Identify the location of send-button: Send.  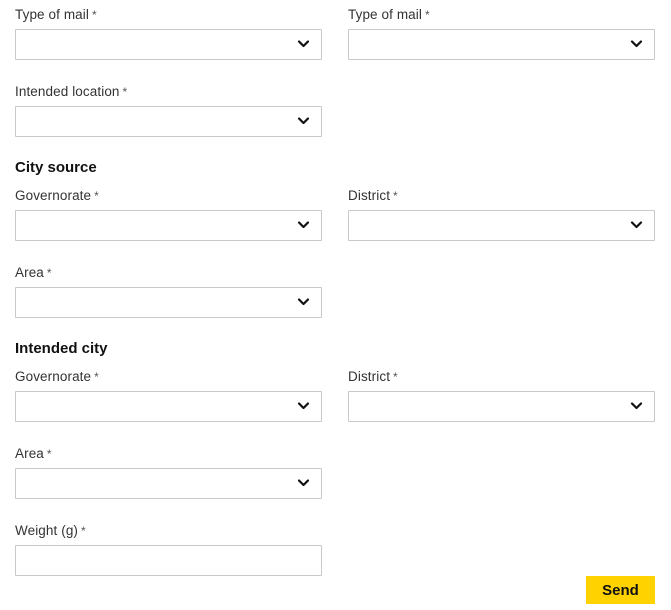
(620, 590).